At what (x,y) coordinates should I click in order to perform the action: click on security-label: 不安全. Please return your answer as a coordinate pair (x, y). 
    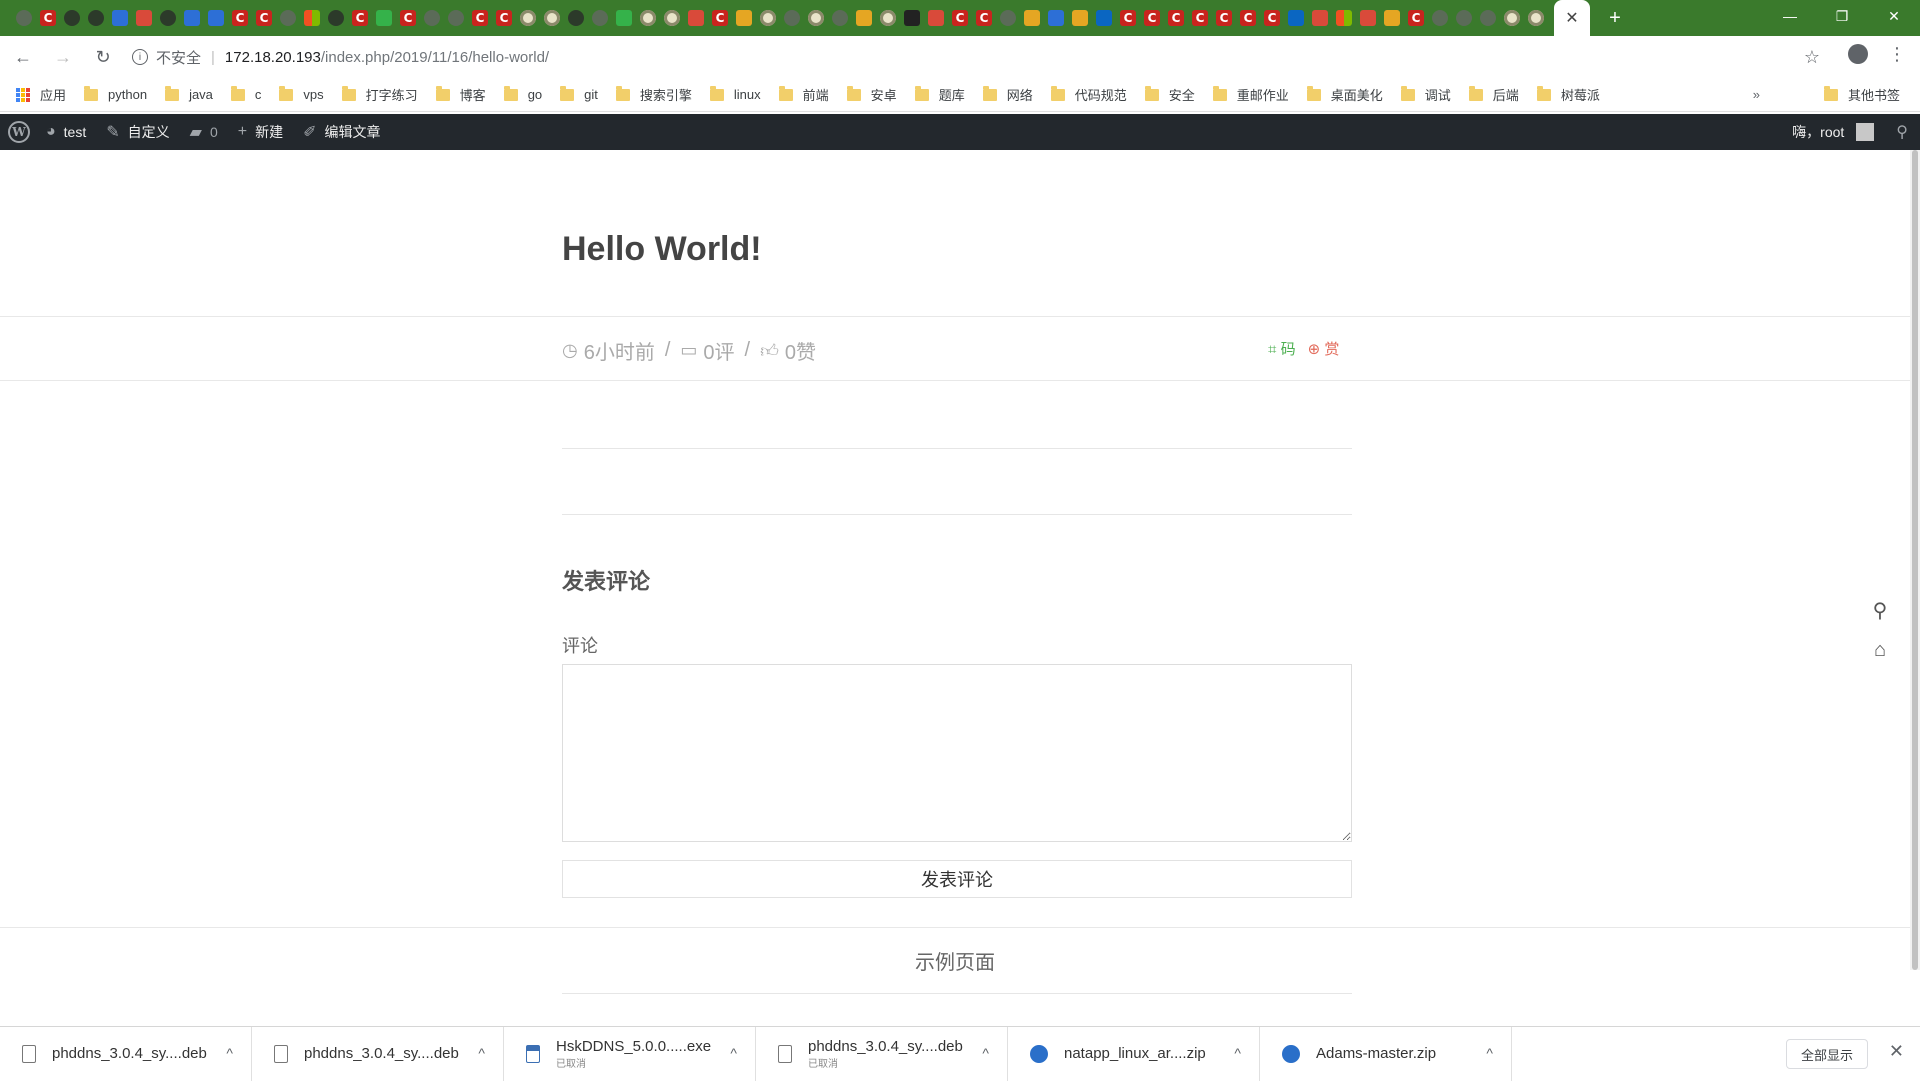
    Looking at the image, I should click on (178, 57).